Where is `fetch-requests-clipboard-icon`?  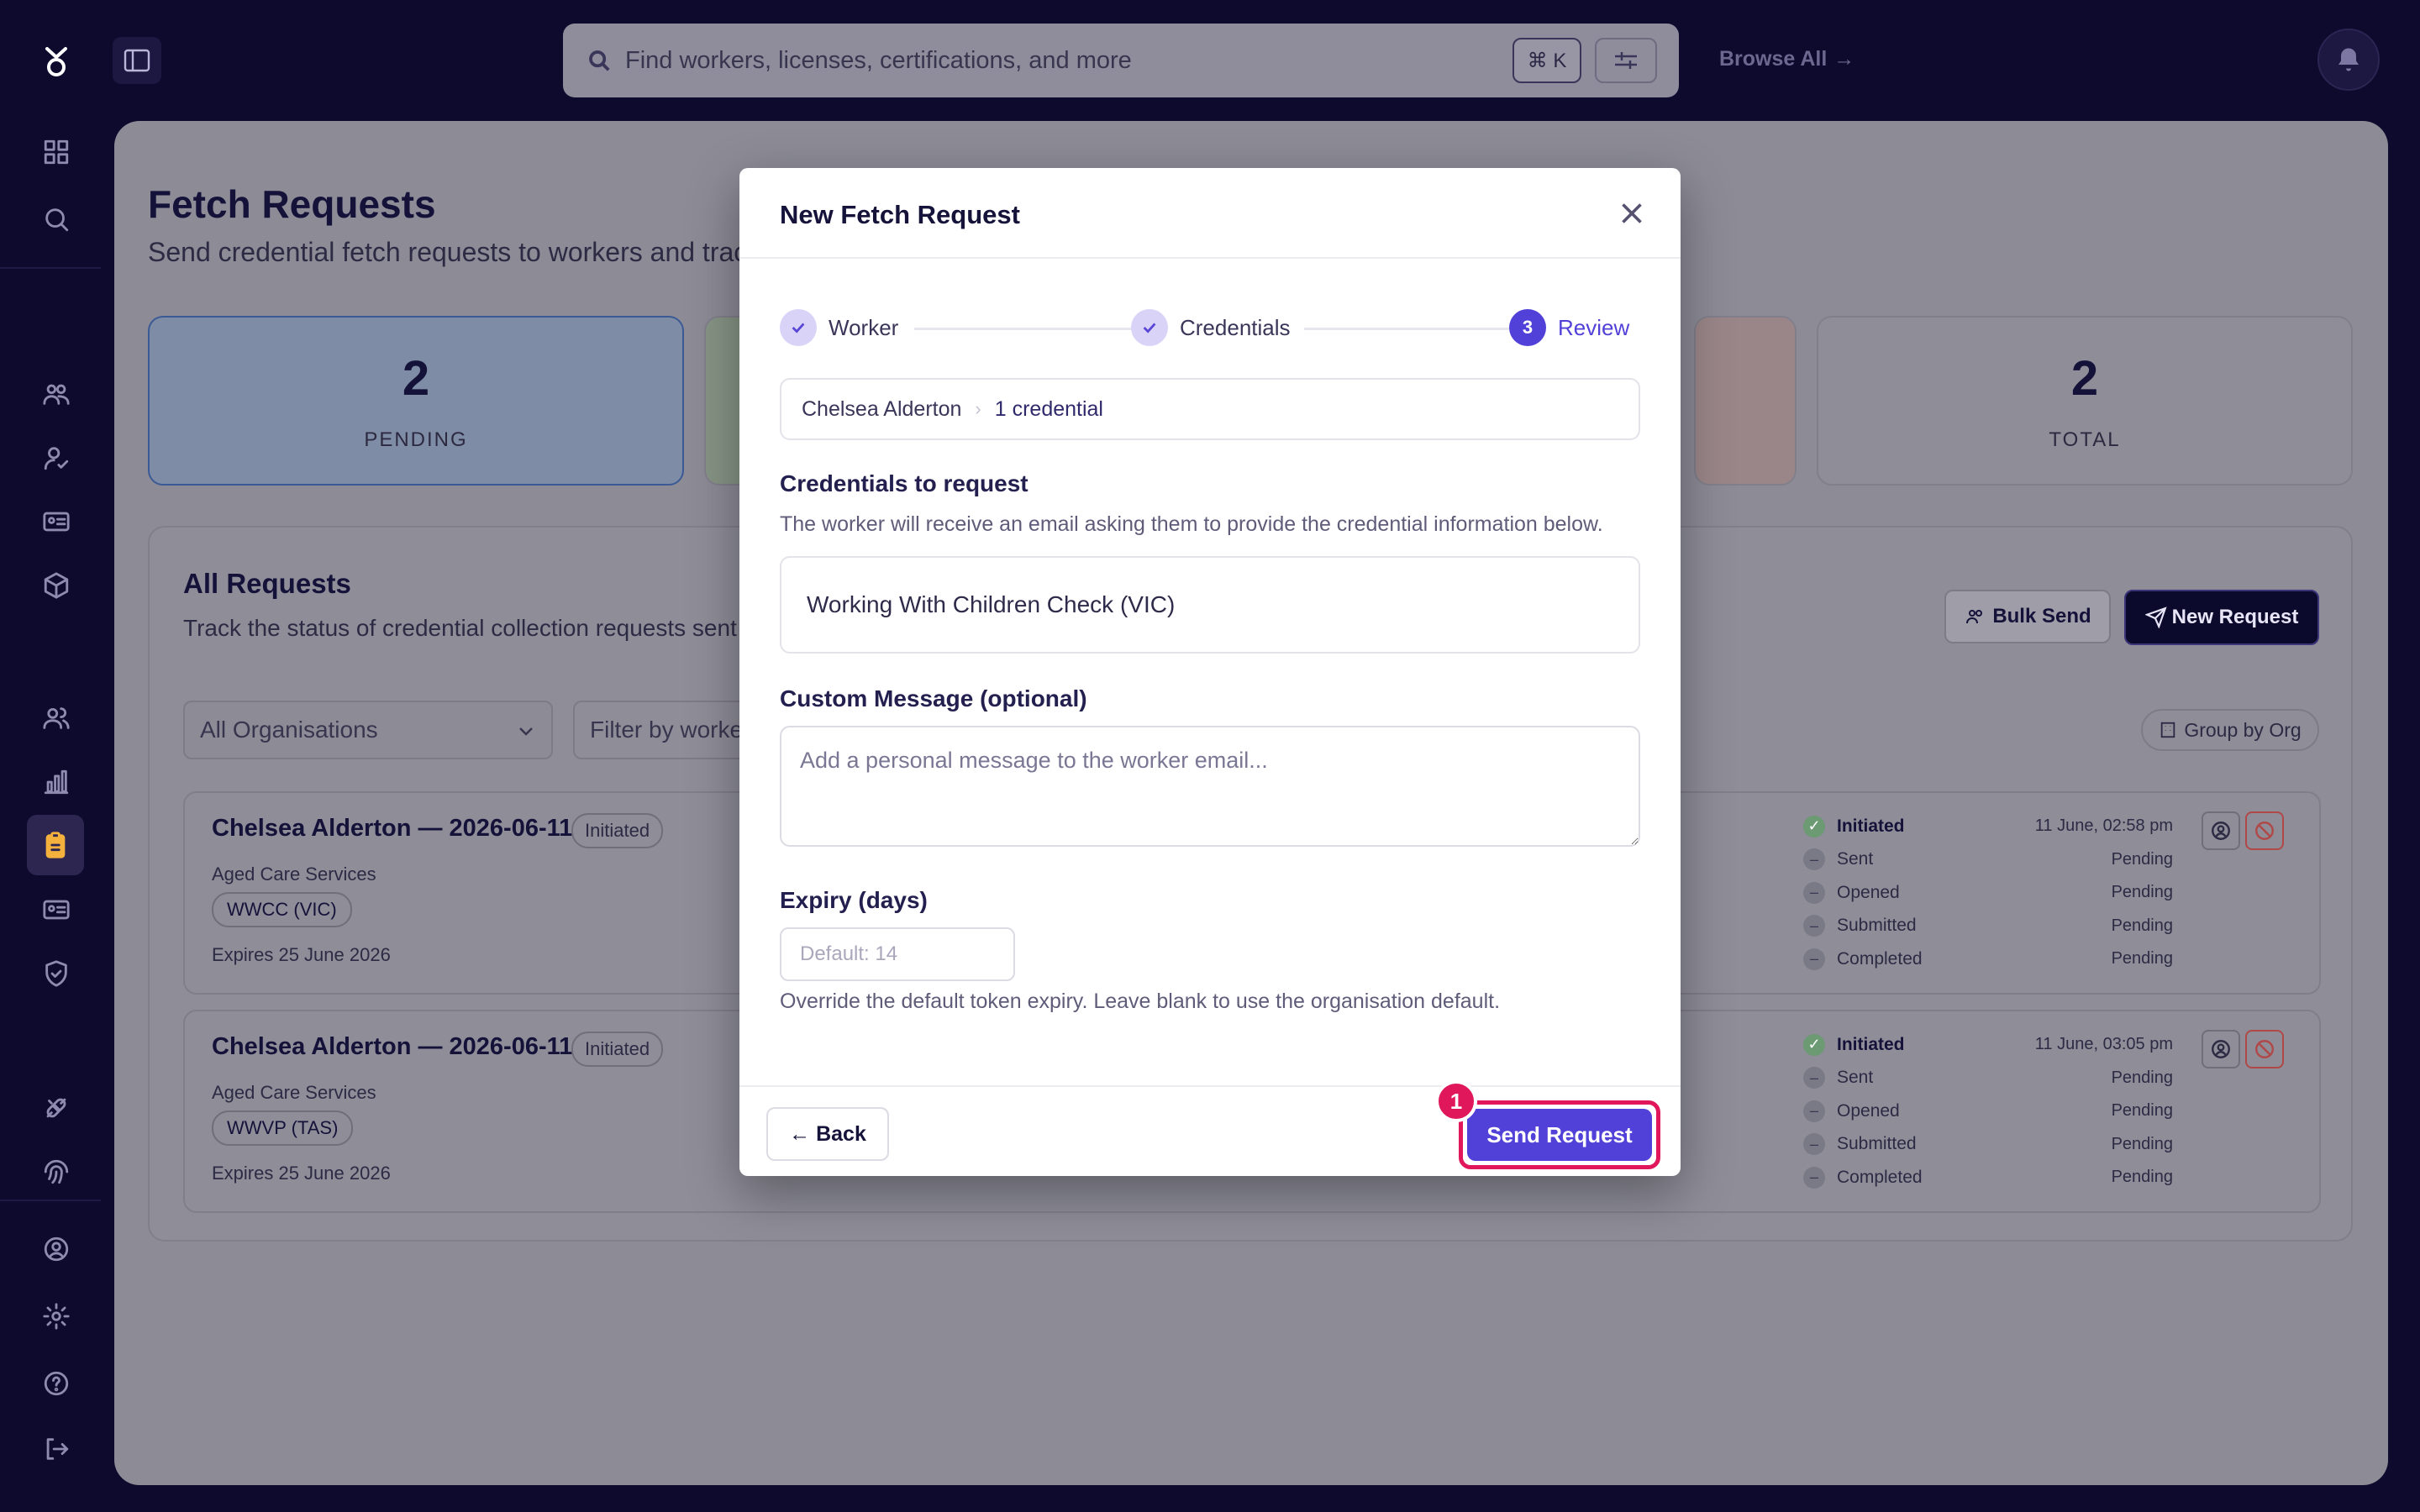 fetch-requests-clipboard-icon is located at coordinates (55, 845).